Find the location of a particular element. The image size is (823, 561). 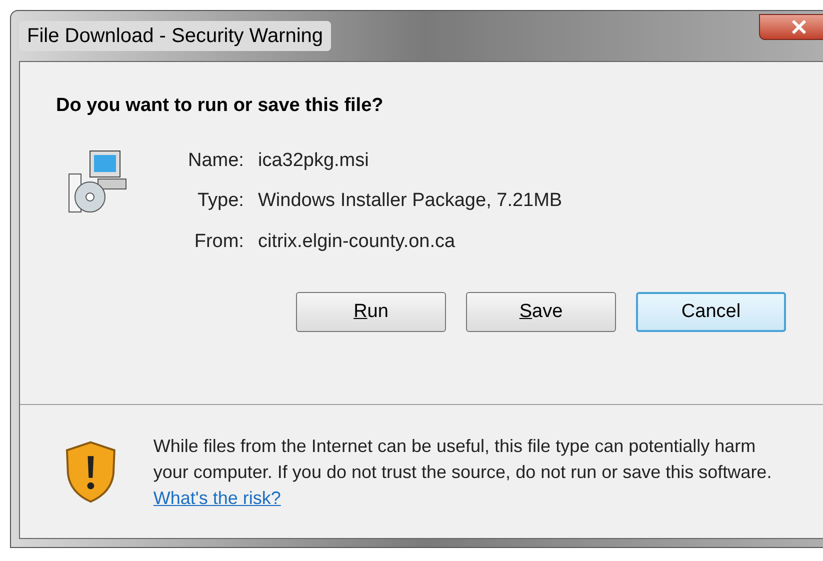

field-label: Name: is located at coordinates (216, 160).